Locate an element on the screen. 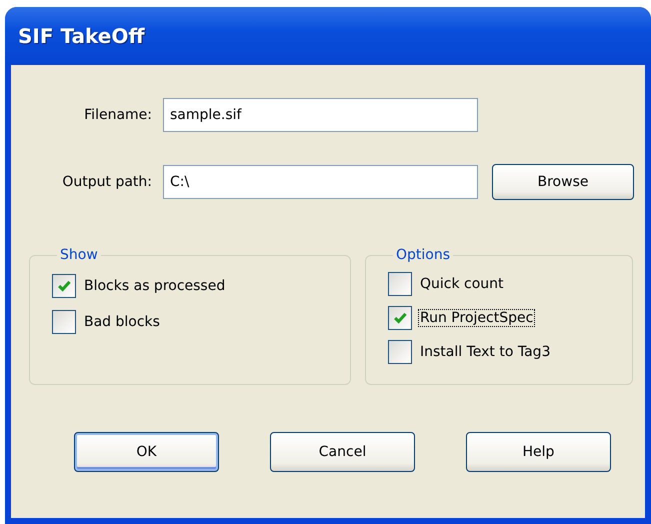 Image resolution: width=651 pixels, height=524 pixels. browse-button: Browse is located at coordinates (563, 182).